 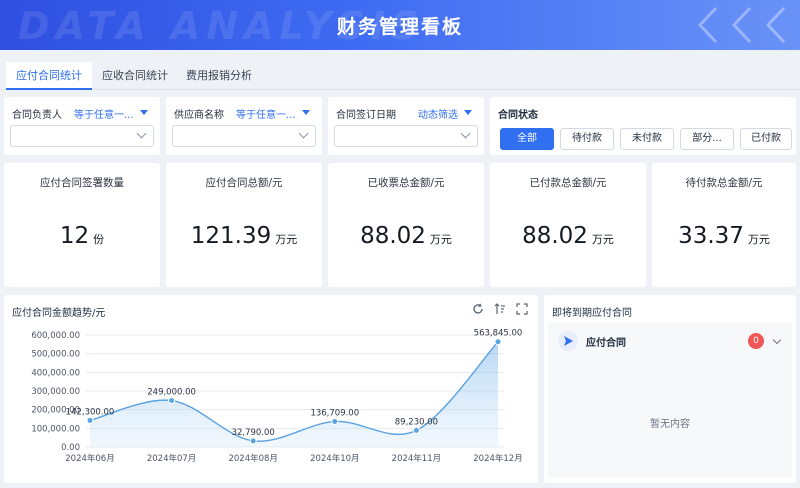 What do you see at coordinates (55, 355) in the screenshot?
I see `y-tick-label: 500,000.00` at bounding box center [55, 355].